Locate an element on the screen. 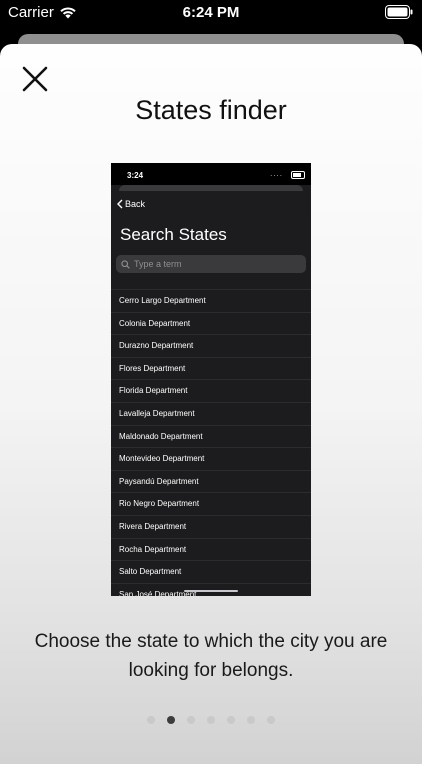 The height and width of the screenshot is (764, 422). list-item: Lavalleja Department is located at coordinates (211, 413).